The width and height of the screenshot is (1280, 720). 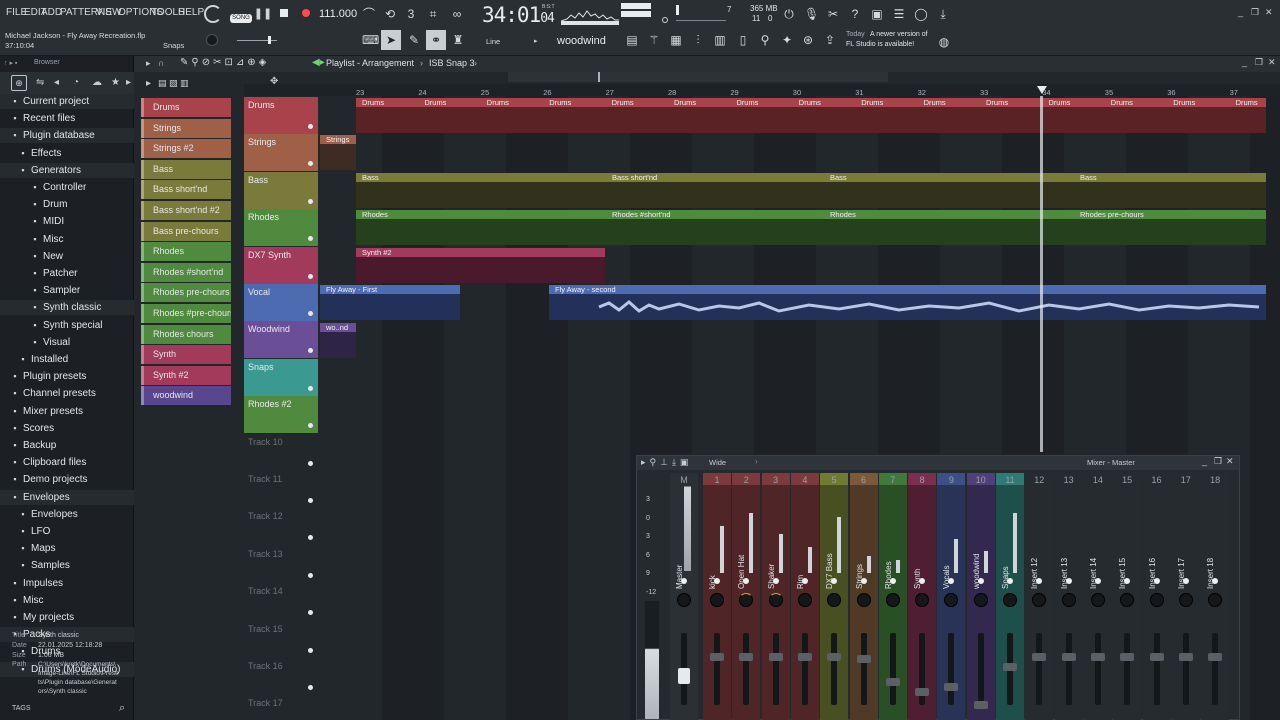 I want to click on mixer-insert: 13 Insert 13, so click(x=1068, y=596).